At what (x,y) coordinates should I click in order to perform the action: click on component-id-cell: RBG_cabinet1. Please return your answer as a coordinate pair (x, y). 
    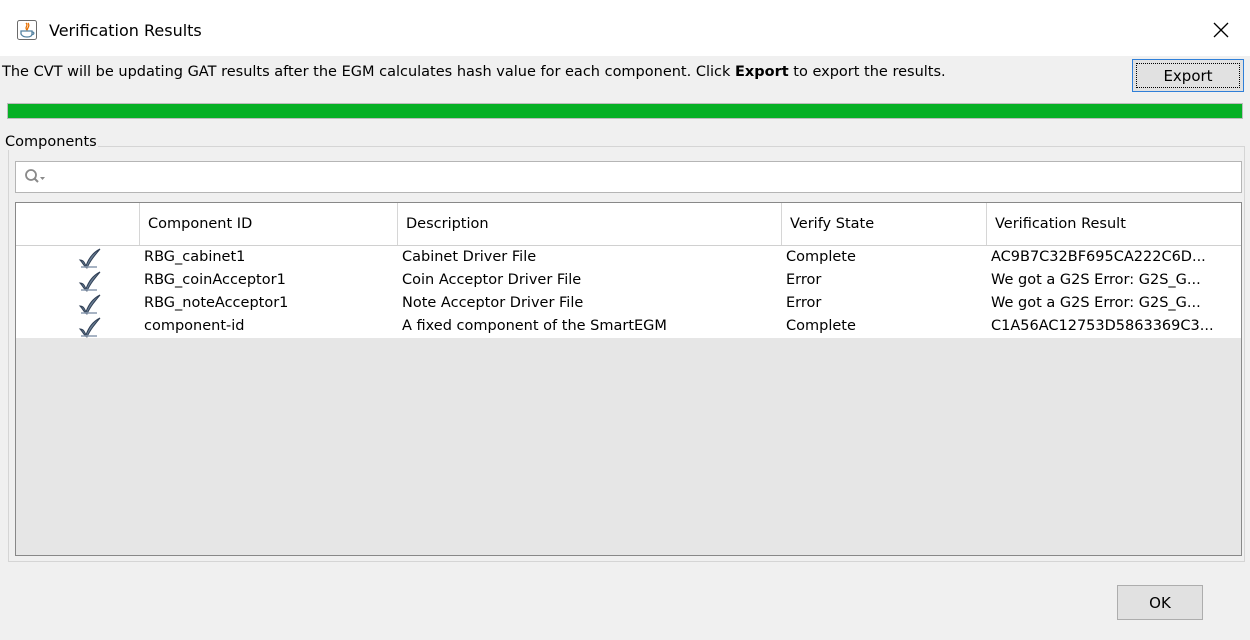
    Looking at the image, I should click on (195, 257).